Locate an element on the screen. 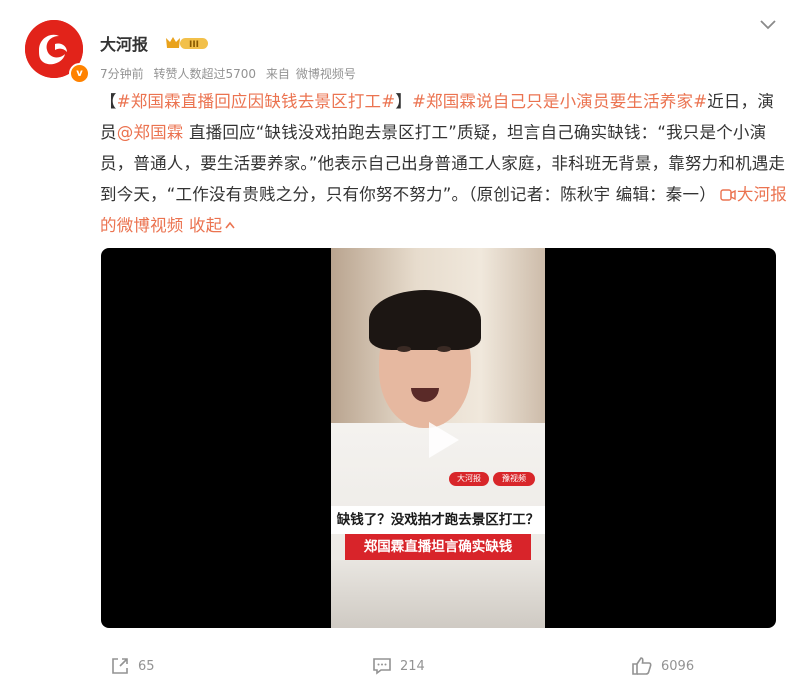 This screenshot has width=799, height=689. level-text: III is located at coordinates (194, 45).